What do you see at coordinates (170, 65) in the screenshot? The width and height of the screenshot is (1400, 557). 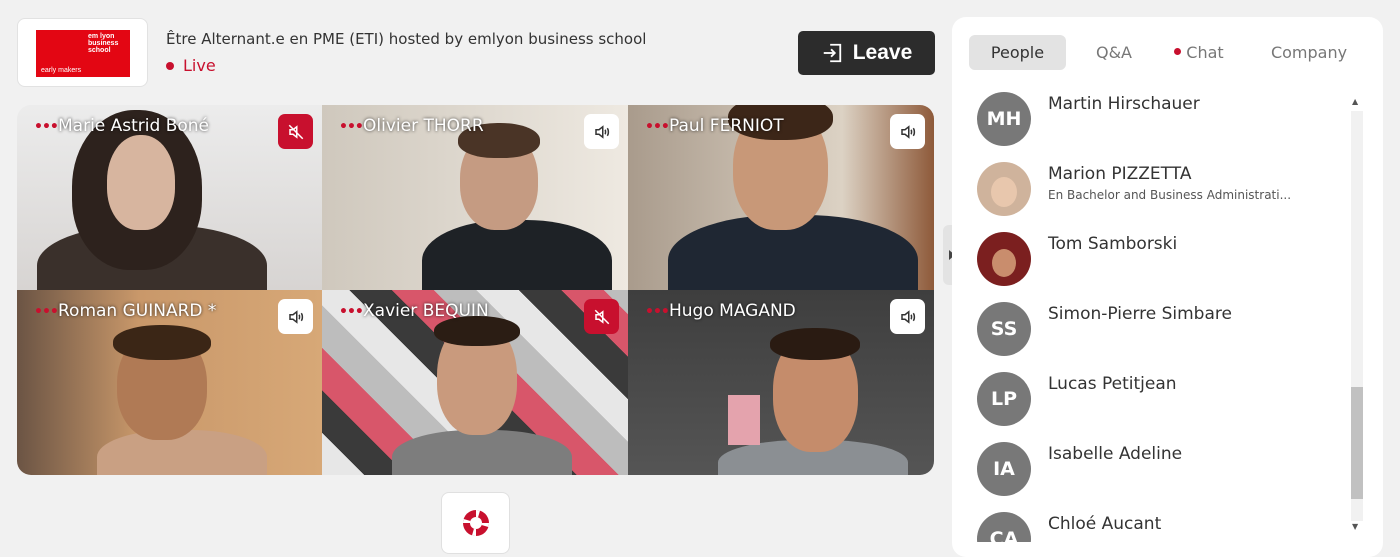 I see `live-dot-icon` at bounding box center [170, 65].